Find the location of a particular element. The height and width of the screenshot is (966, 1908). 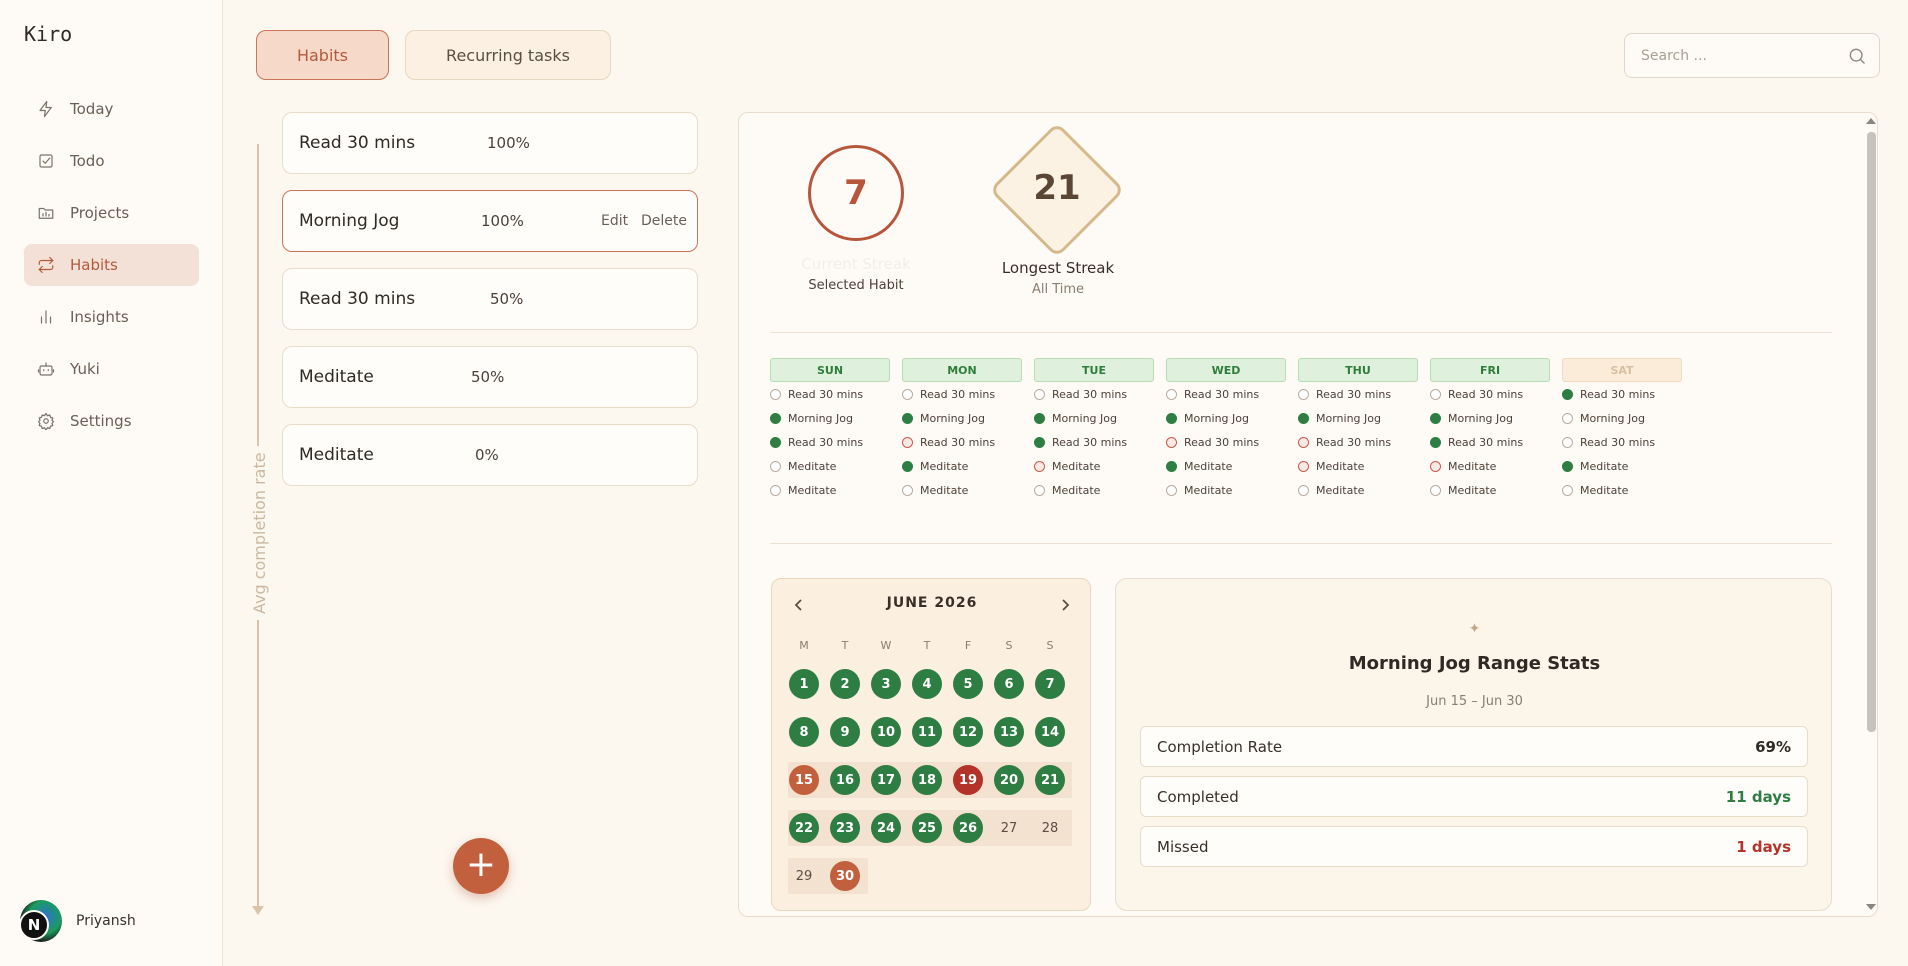

habit-card-selected: Morning Jog 100% Edit Delete is located at coordinates (490, 221).